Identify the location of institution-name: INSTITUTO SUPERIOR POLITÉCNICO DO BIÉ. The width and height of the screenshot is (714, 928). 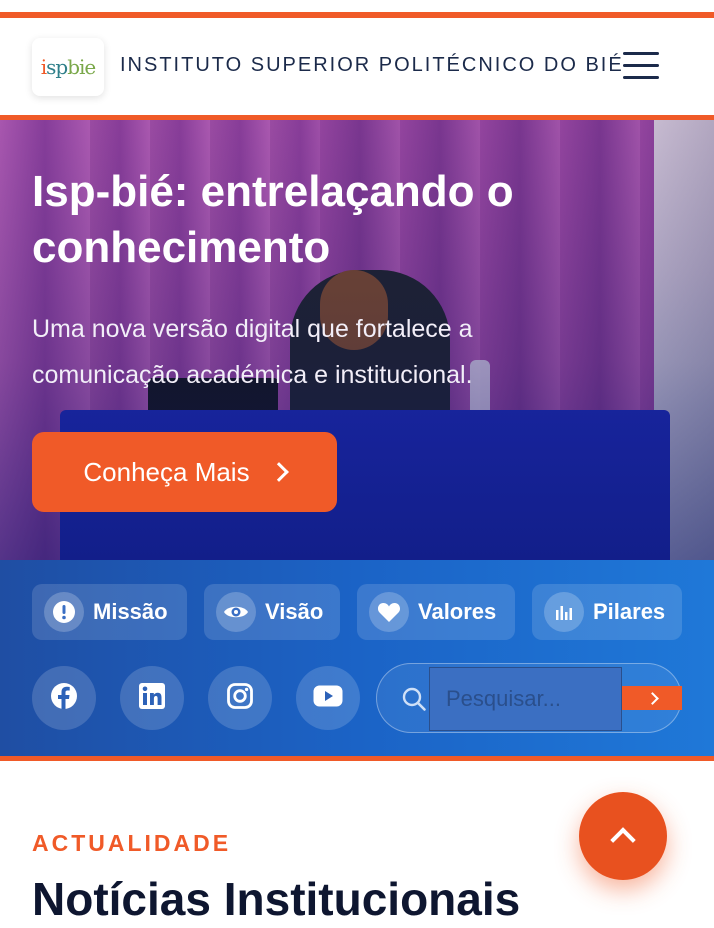
(372, 65).